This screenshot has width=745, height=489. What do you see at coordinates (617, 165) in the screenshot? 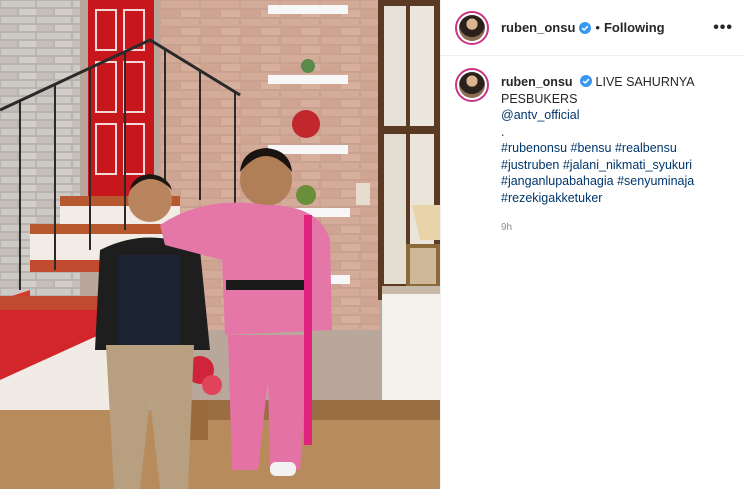
I see `hashtag-line: #justruben #jalani_nikmati_syukuri` at bounding box center [617, 165].